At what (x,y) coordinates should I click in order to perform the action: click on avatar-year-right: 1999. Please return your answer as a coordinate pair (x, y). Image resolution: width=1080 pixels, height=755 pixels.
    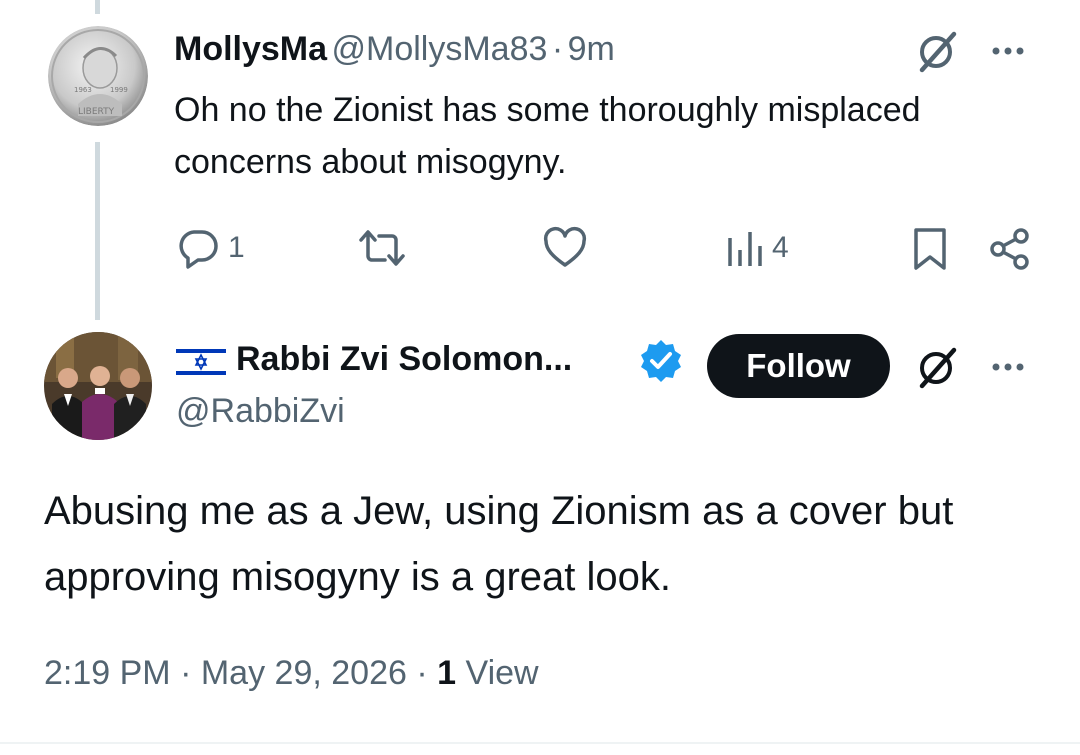
    Looking at the image, I should click on (119, 90).